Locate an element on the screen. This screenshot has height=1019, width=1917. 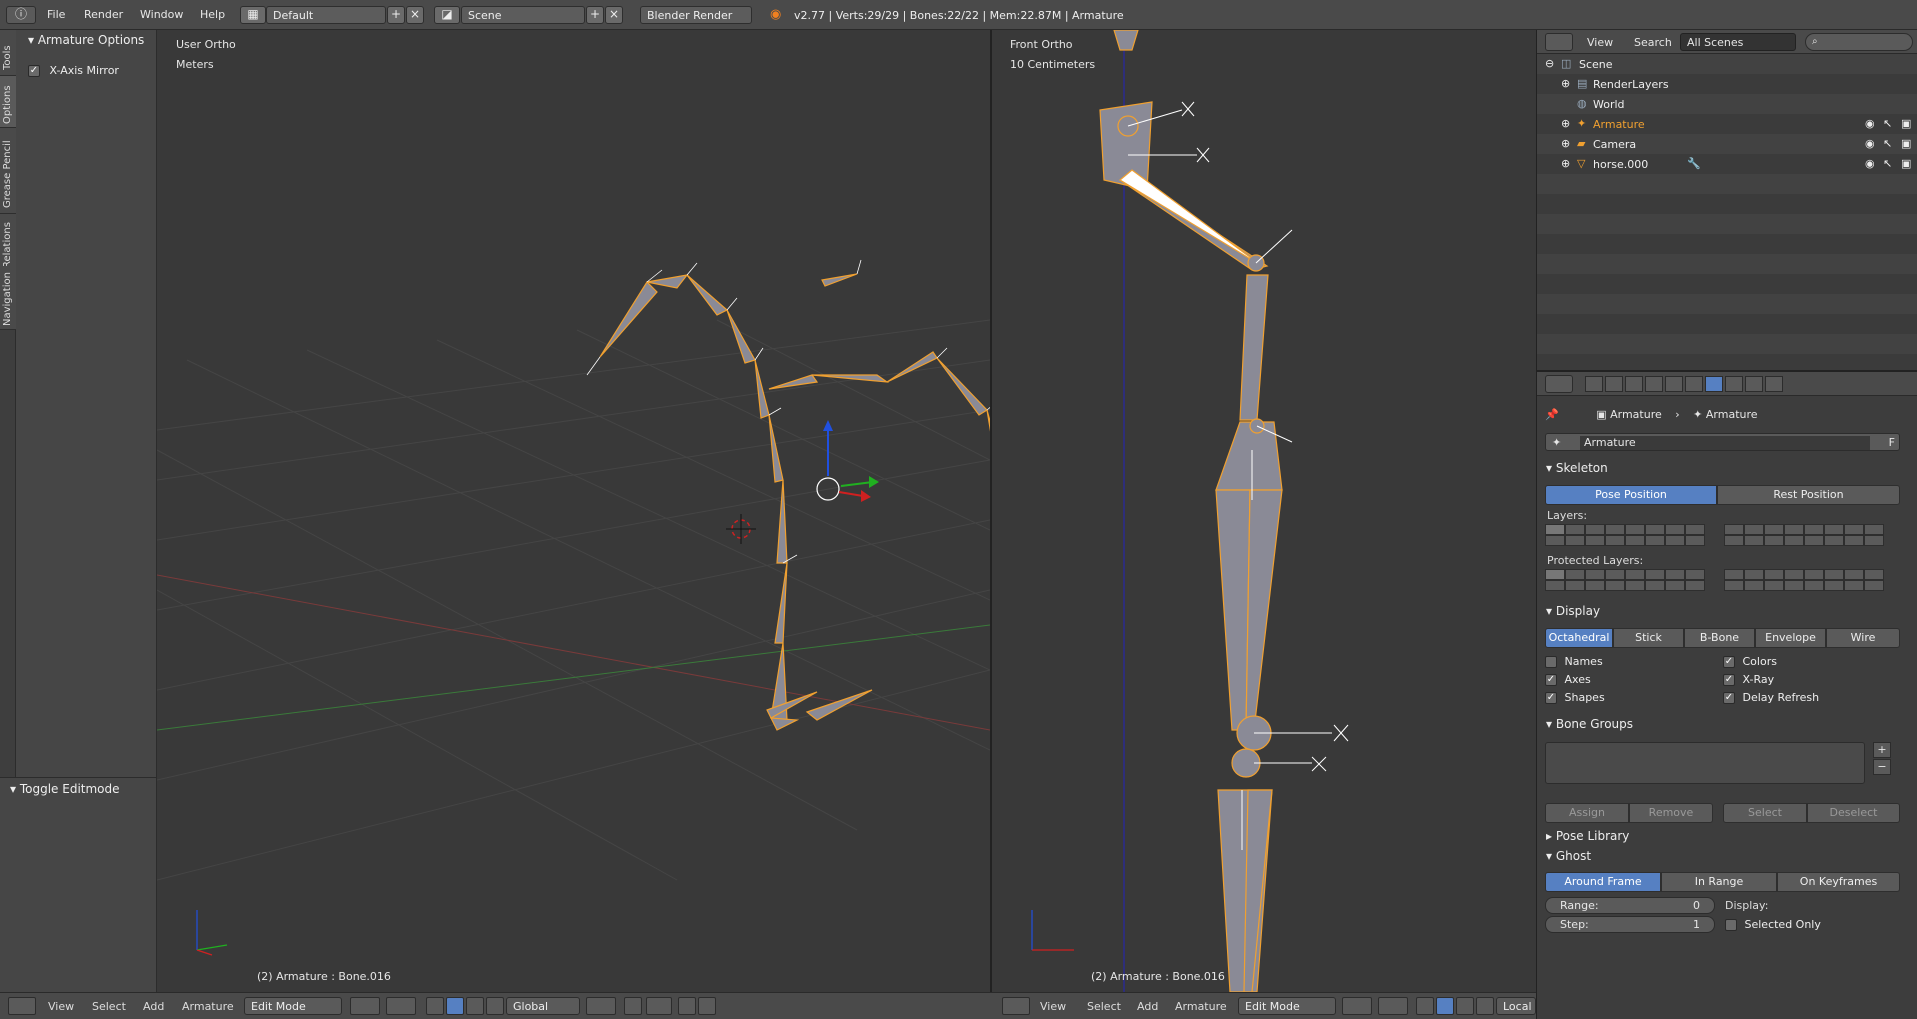
outliner-row-armature: ⊕ ✦ Armature ◉ ↖ ▣ is located at coordinates (1727, 124).